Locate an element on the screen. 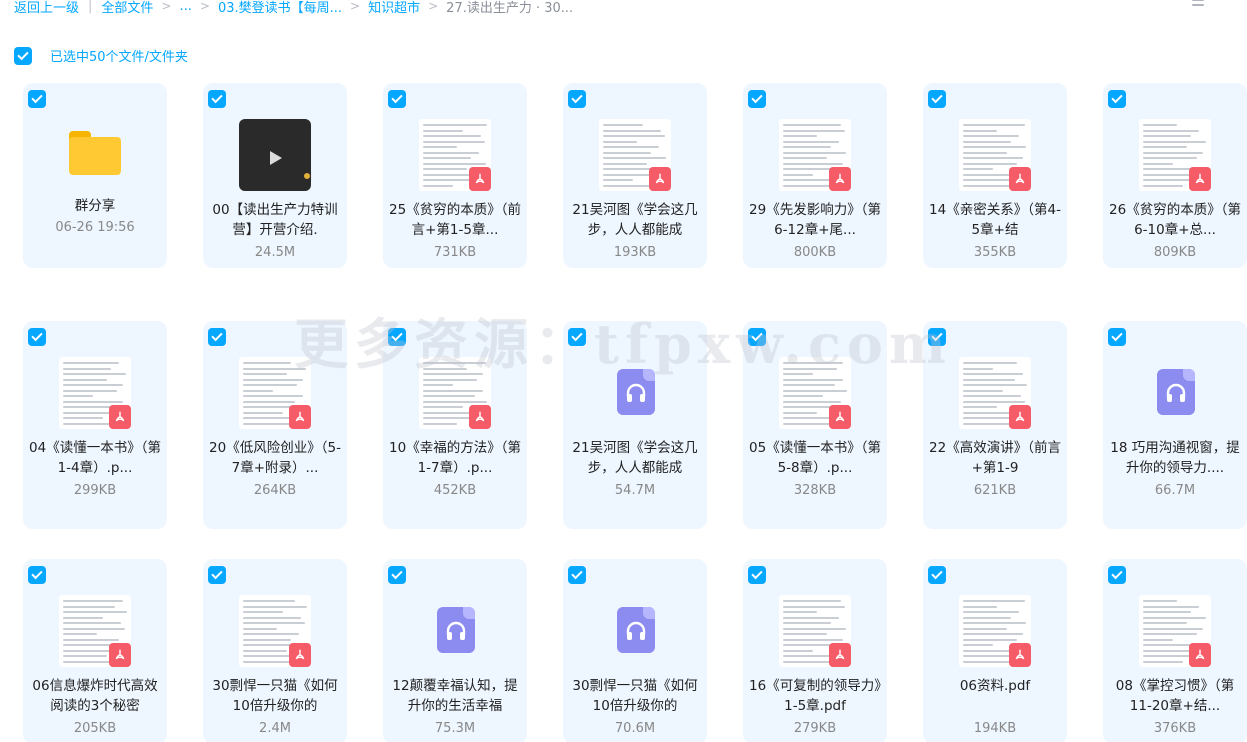  select-all-checkbox is located at coordinates (23, 55).